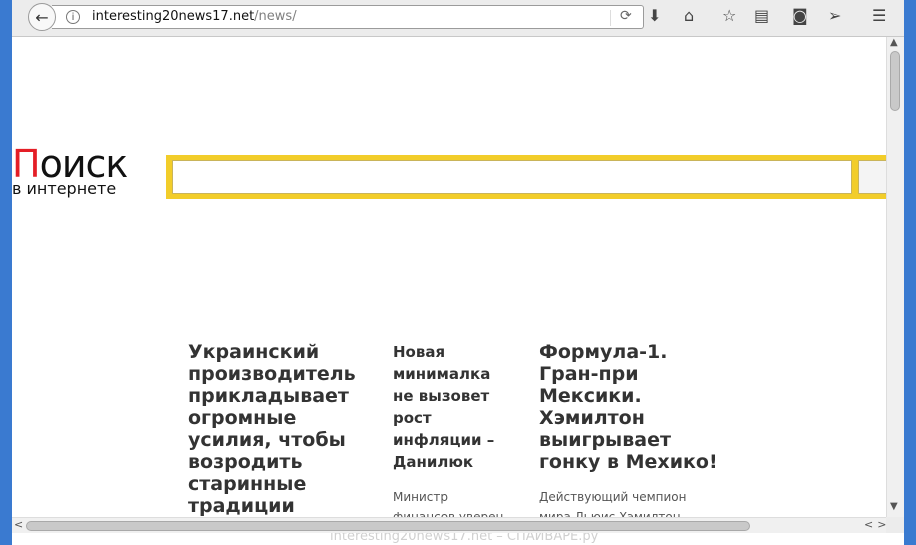 Image resolution: width=916 pixels, height=545 pixels. I want to click on status-strip: interesting20news17.net – СПАЙВАРЕ.ру, so click(458, 539).